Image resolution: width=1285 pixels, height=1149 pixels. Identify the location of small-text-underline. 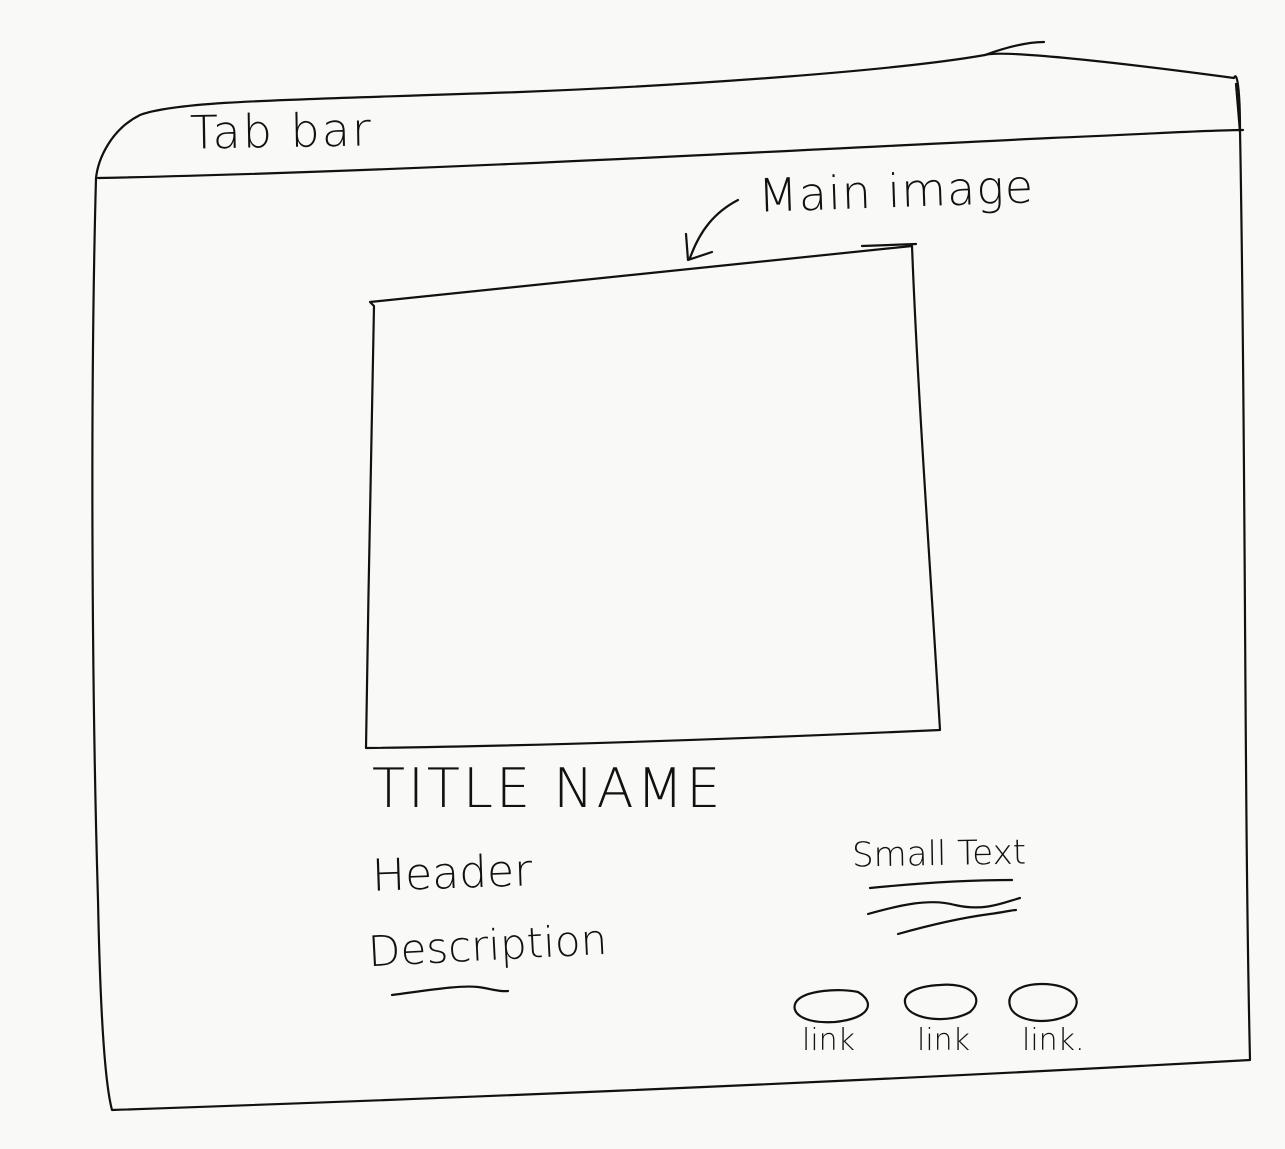
(941, 884).